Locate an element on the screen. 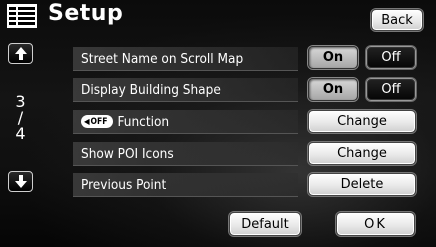 The height and width of the screenshot is (247, 436). left-triangle-icon: ◀ is located at coordinates (87, 121).